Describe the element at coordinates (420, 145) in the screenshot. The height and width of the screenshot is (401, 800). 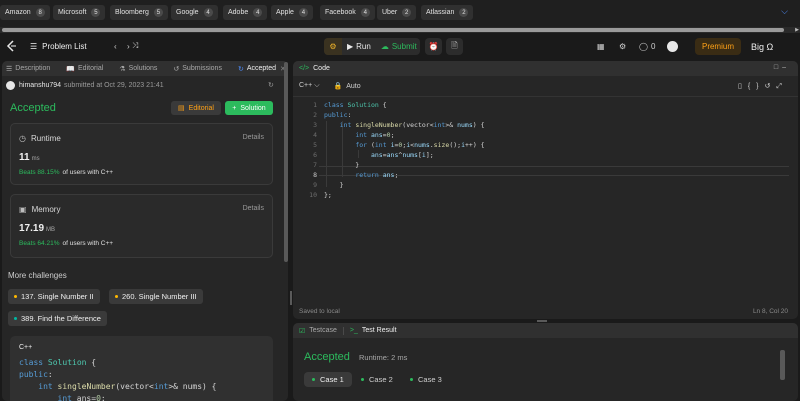
I see `code-line: for (int i=0;i<nums.size();i++) {` at that location.